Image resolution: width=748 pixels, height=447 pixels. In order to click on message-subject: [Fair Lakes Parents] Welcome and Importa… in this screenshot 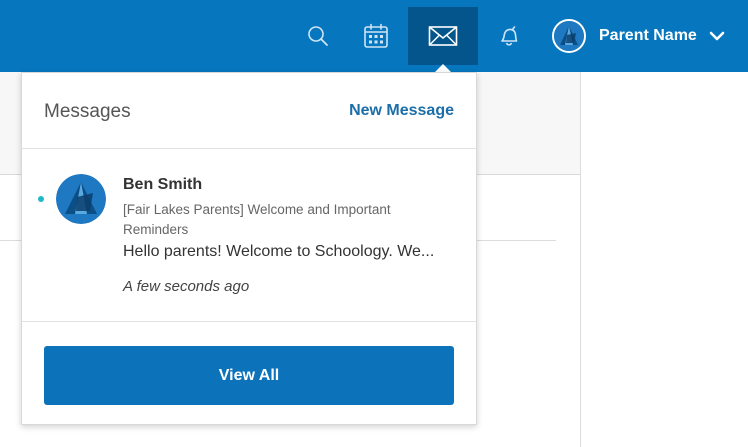, I will do `click(257, 219)`.